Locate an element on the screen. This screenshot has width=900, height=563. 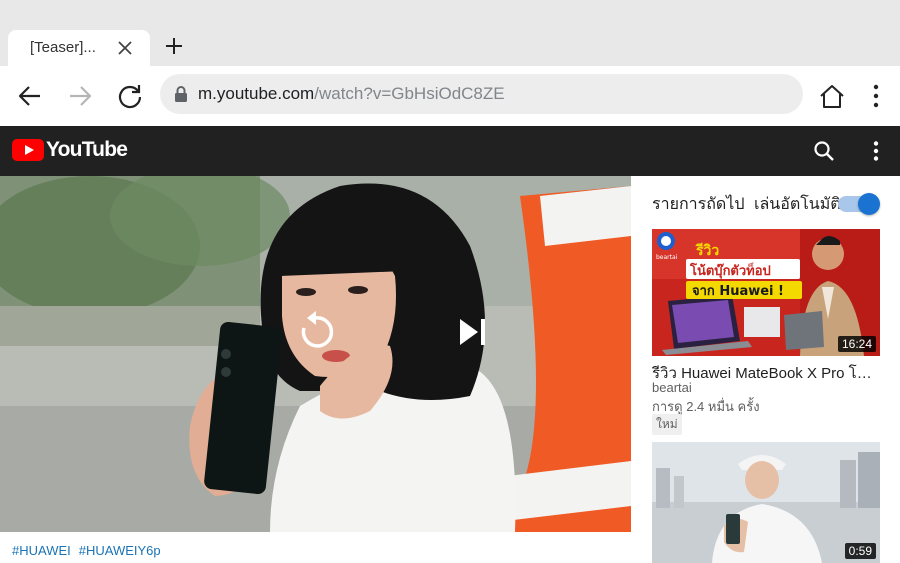
address-bar: m.youtube.com/watch?v=GbHsiOdC8ZE is located at coordinates (481, 94).